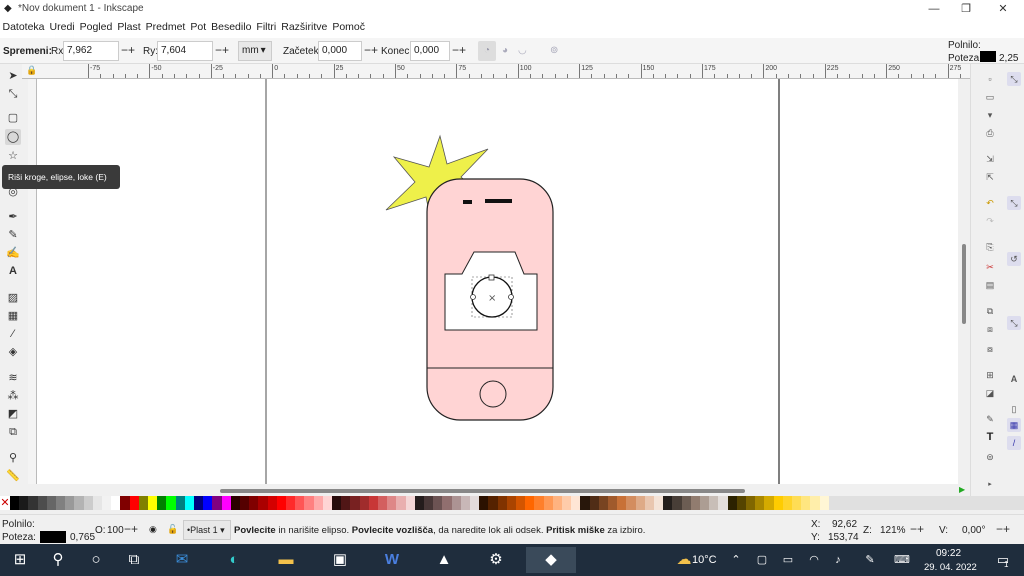 This screenshot has height=576, width=1024. I want to click on menu-filters: Filtri, so click(266, 27).